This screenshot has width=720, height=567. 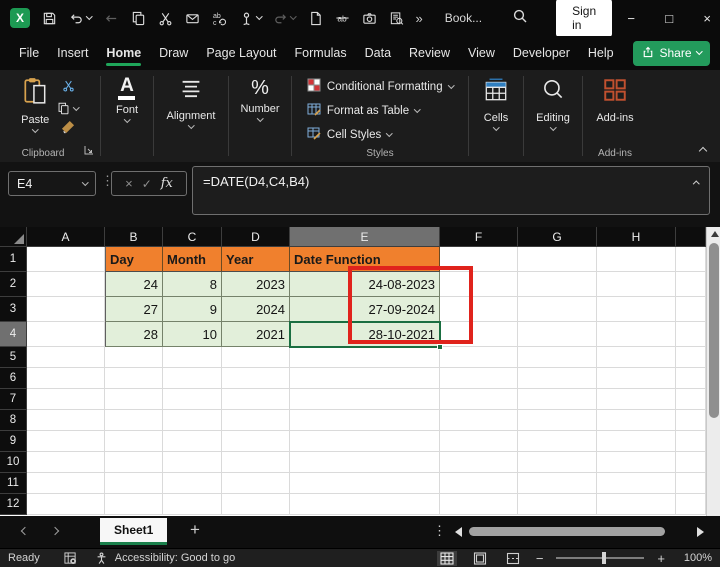 I want to click on cell-A8, so click(x=66, y=420).